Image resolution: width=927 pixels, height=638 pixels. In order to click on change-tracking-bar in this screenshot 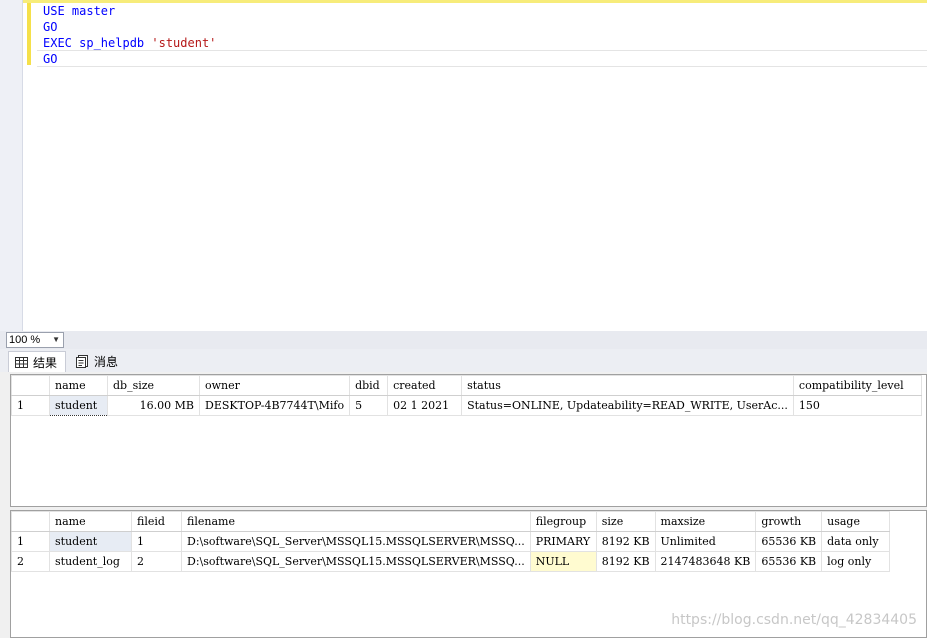, I will do `click(29, 34)`.